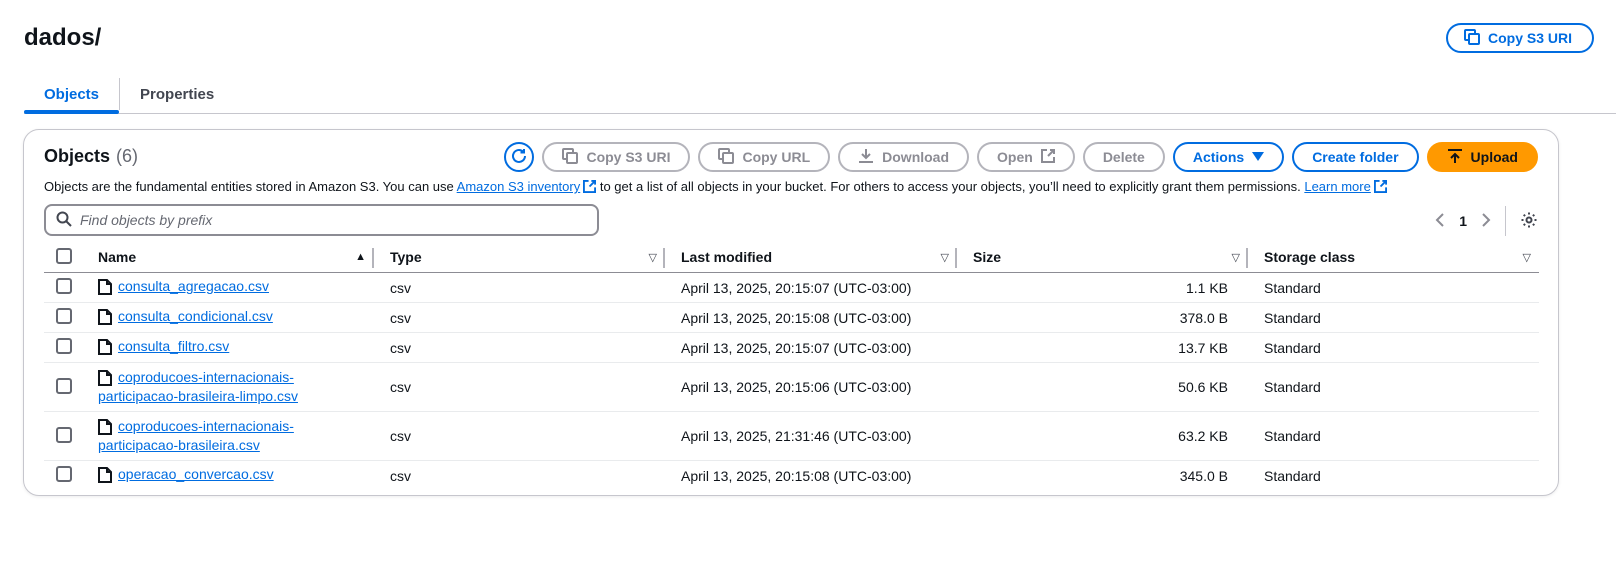  What do you see at coordinates (519, 157) in the screenshot?
I see `refresh-button` at bounding box center [519, 157].